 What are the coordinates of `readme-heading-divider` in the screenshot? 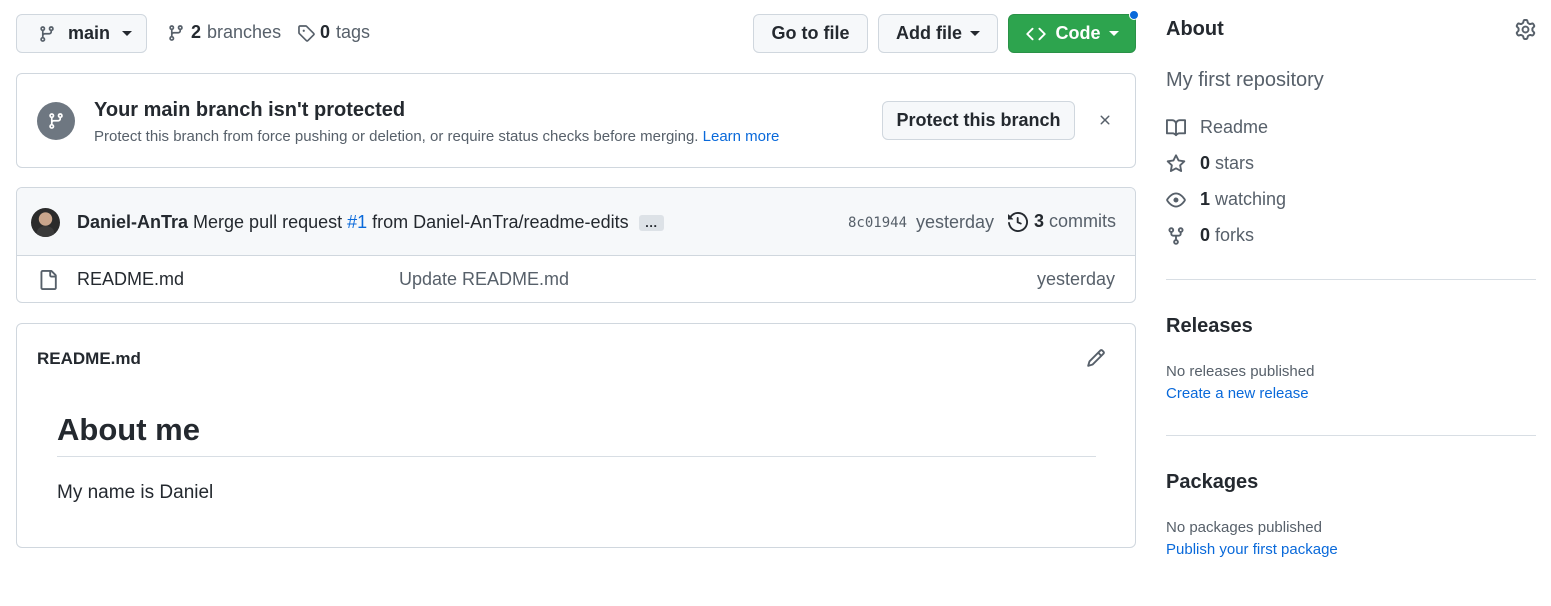 It's located at (576, 456).